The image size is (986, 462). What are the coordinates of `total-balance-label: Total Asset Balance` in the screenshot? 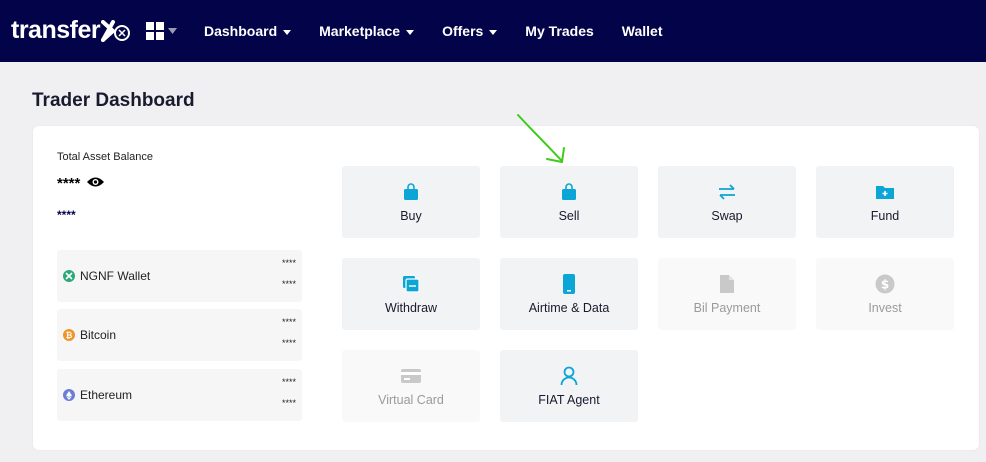 It's located at (105, 157).